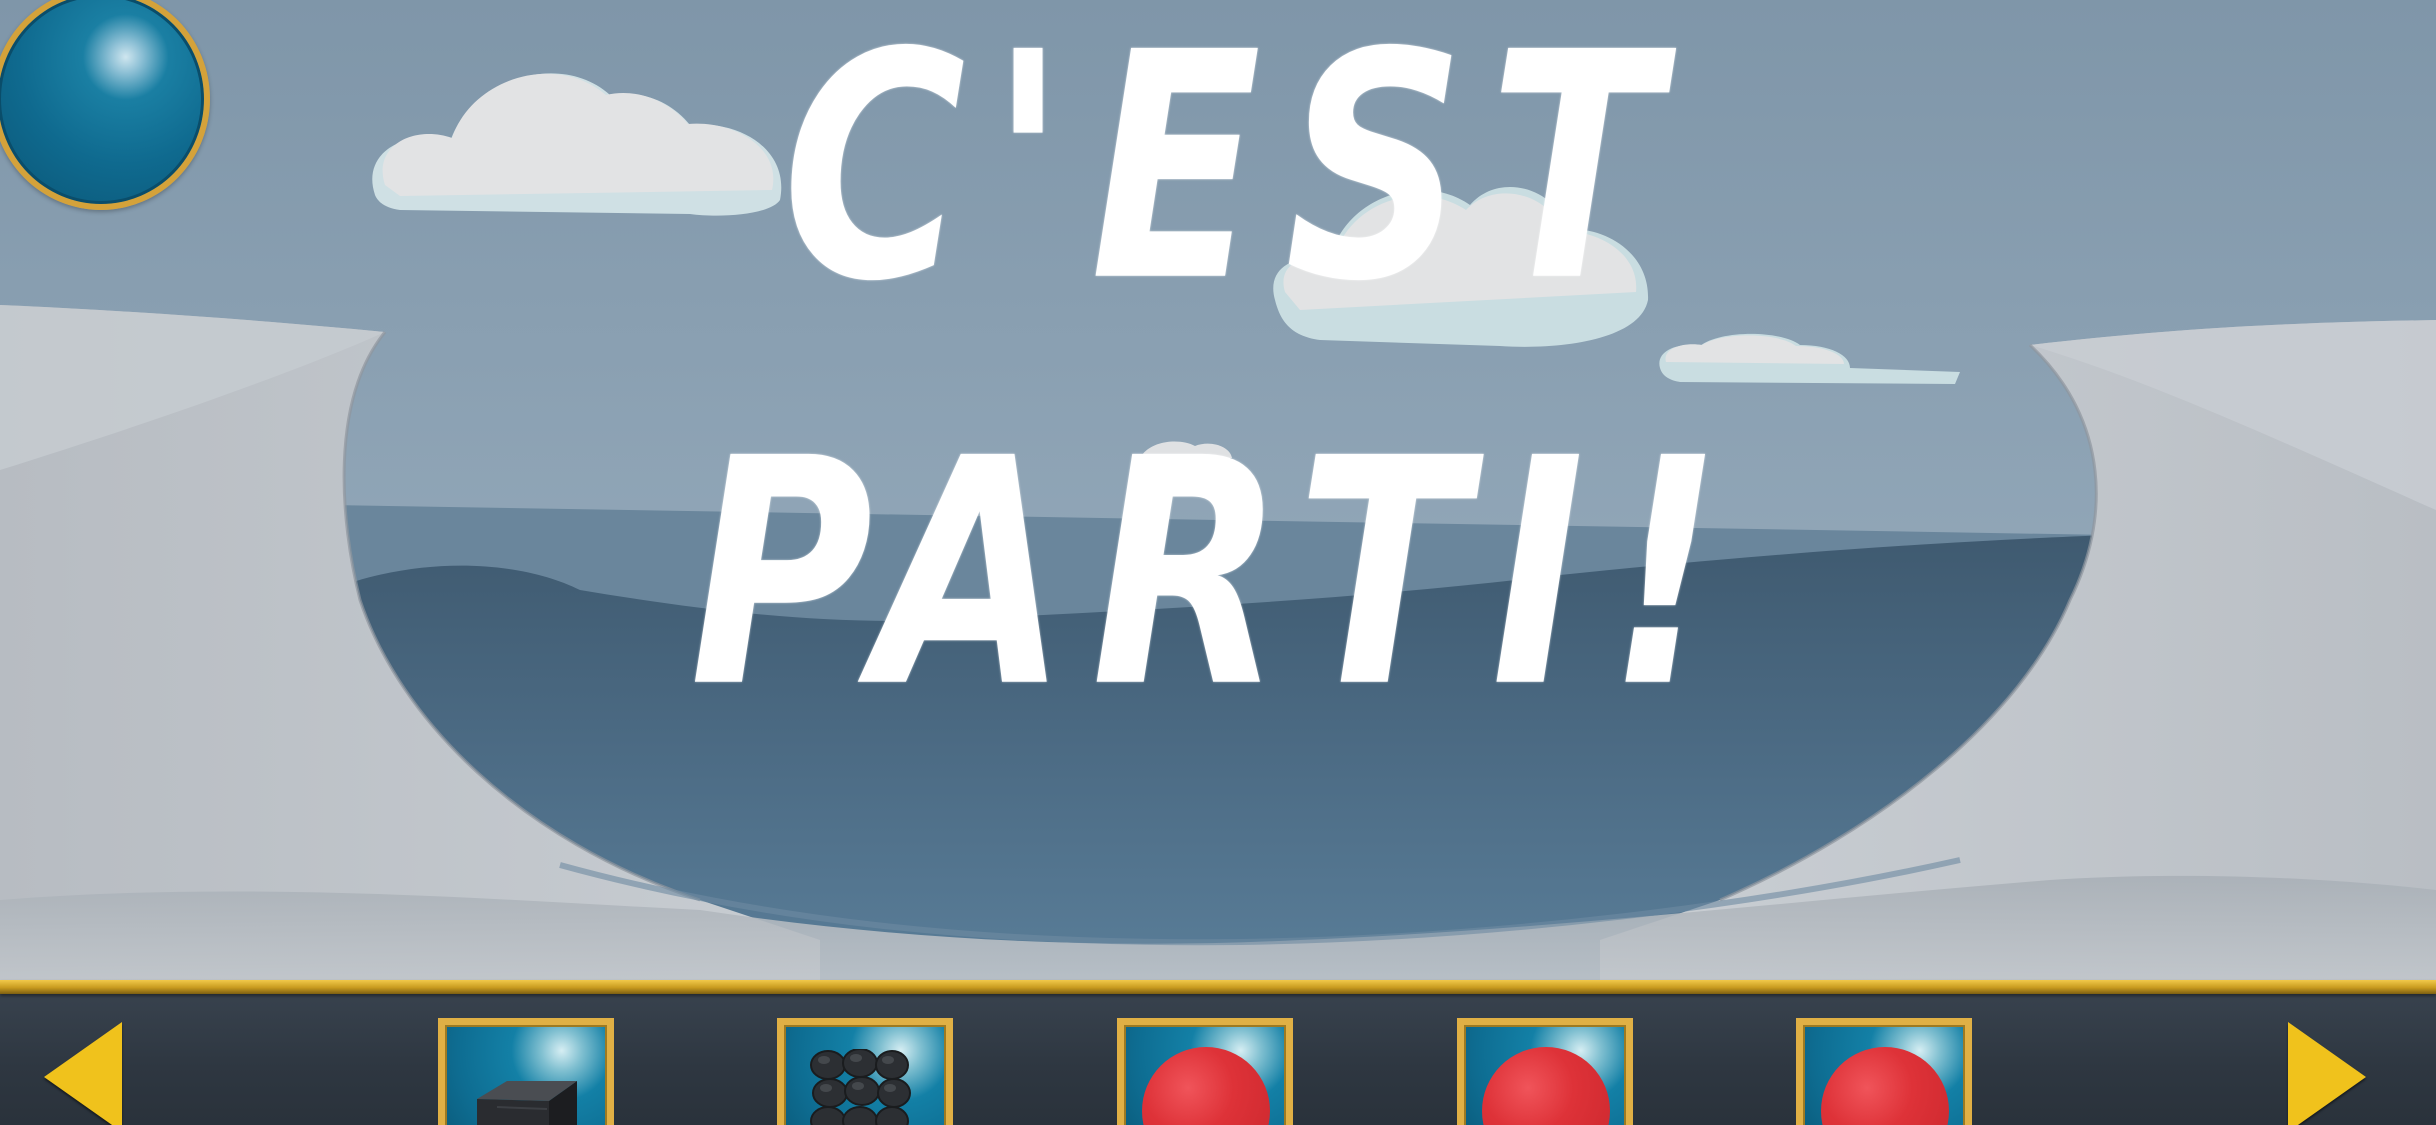 The height and width of the screenshot is (1125, 2436). What do you see at coordinates (83, 1073) in the screenshot?
I see `triangle-left-icon` at bounding box center [83, 1073].